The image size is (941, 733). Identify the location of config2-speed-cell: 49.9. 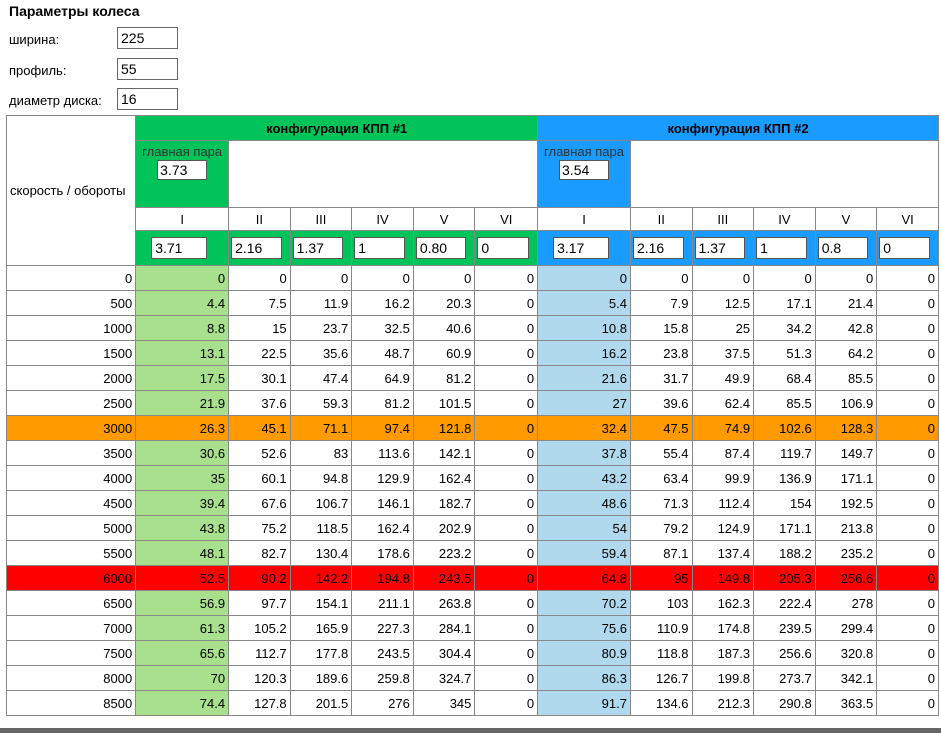
(723, 378).